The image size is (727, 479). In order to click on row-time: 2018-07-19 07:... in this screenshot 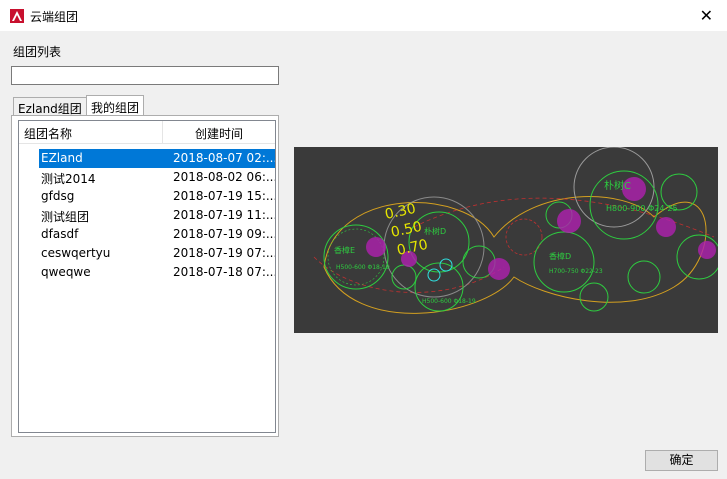, I will do `click(224, 253)`.